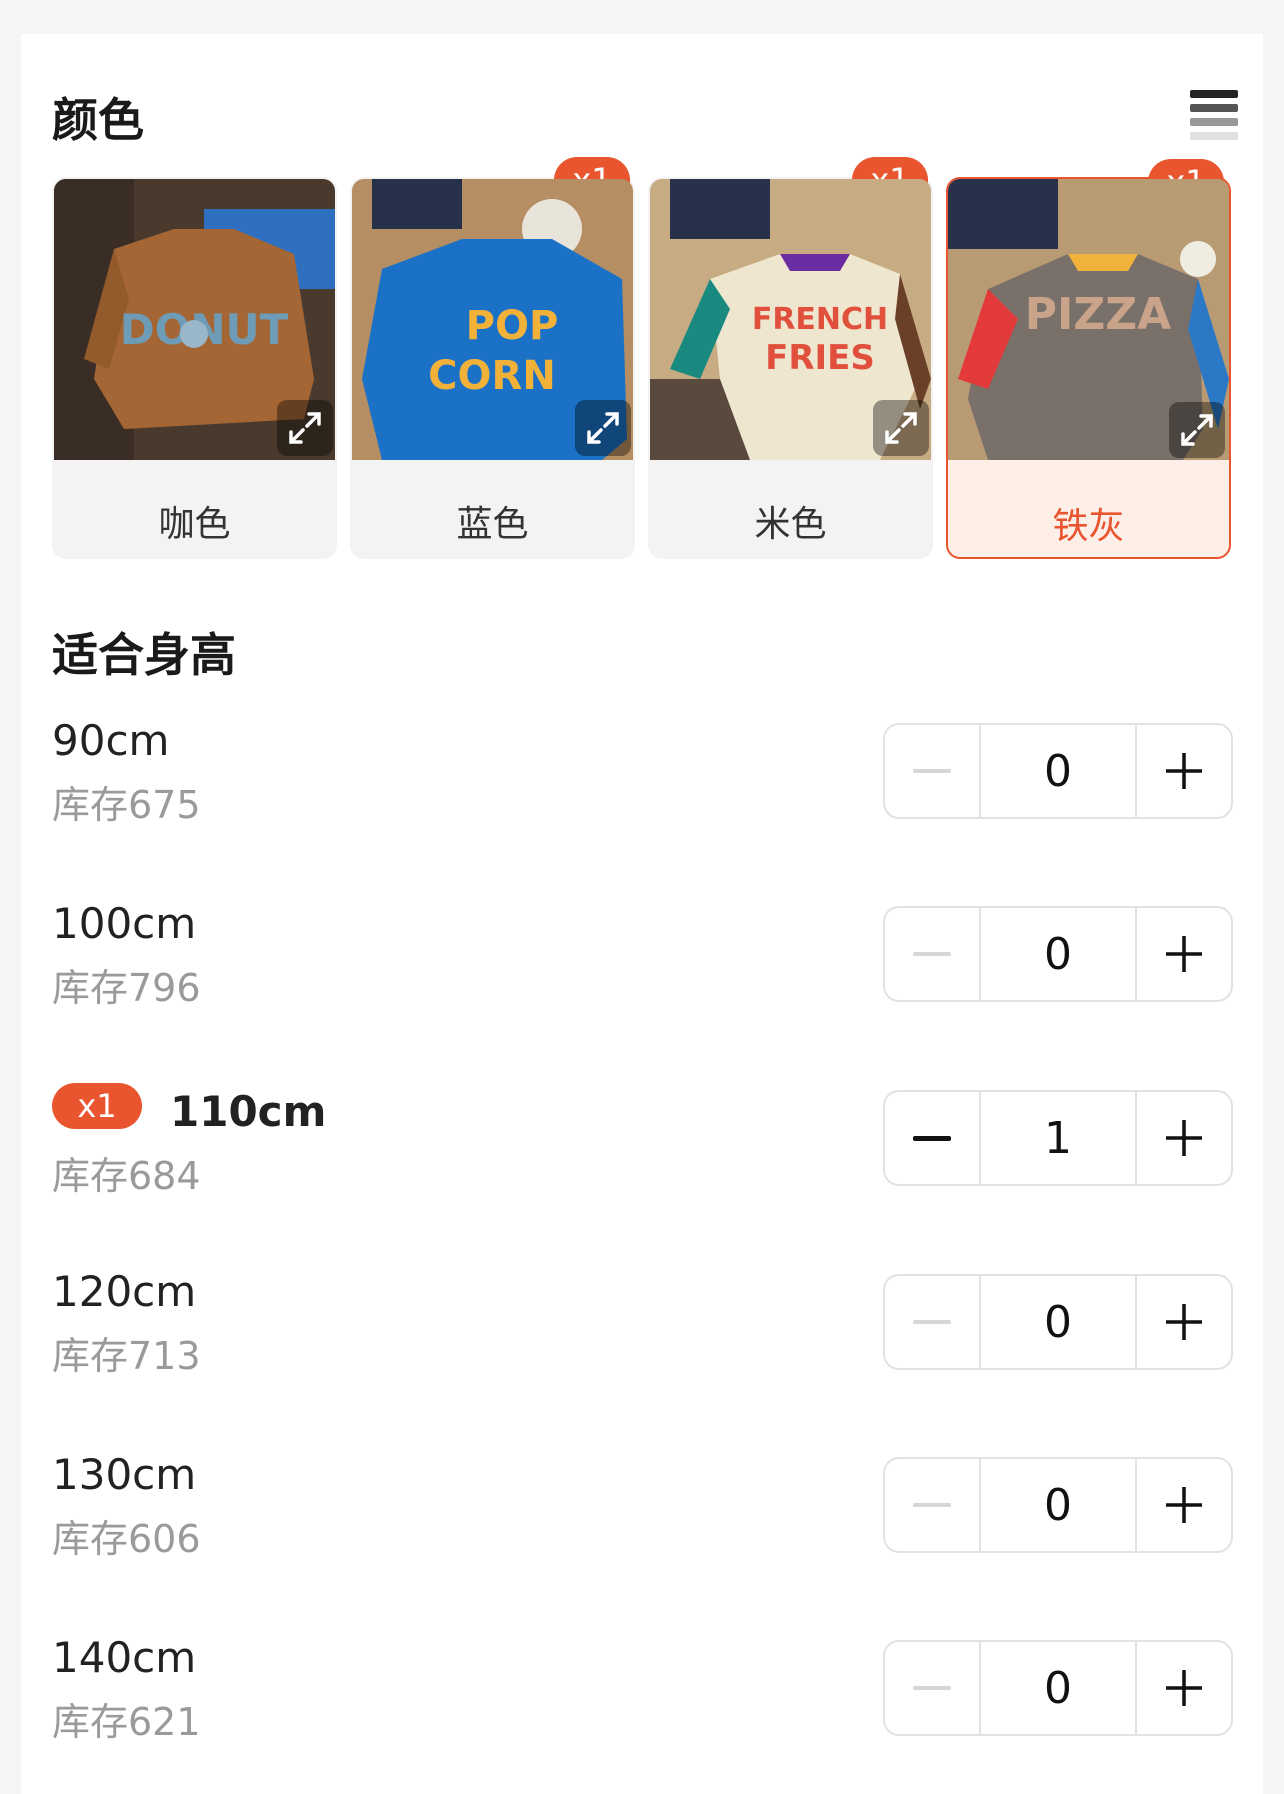 The height and width of the screenshot is (1794, 1284). Describe the element at coordinates (820, 319) in the screenshot. I see `svg-text: FRENCH` at that location.